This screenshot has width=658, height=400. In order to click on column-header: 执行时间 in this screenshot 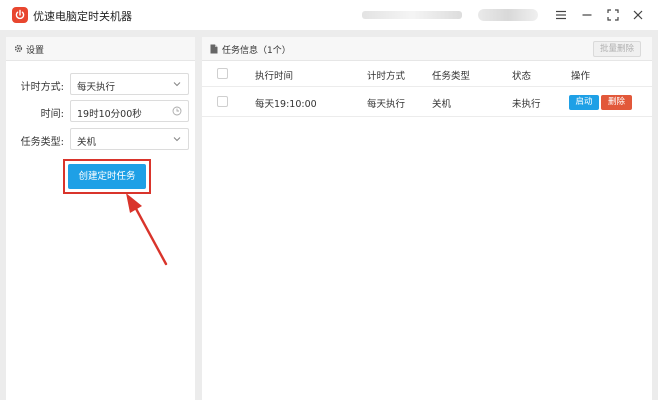, I will do `click(274, 76)`.